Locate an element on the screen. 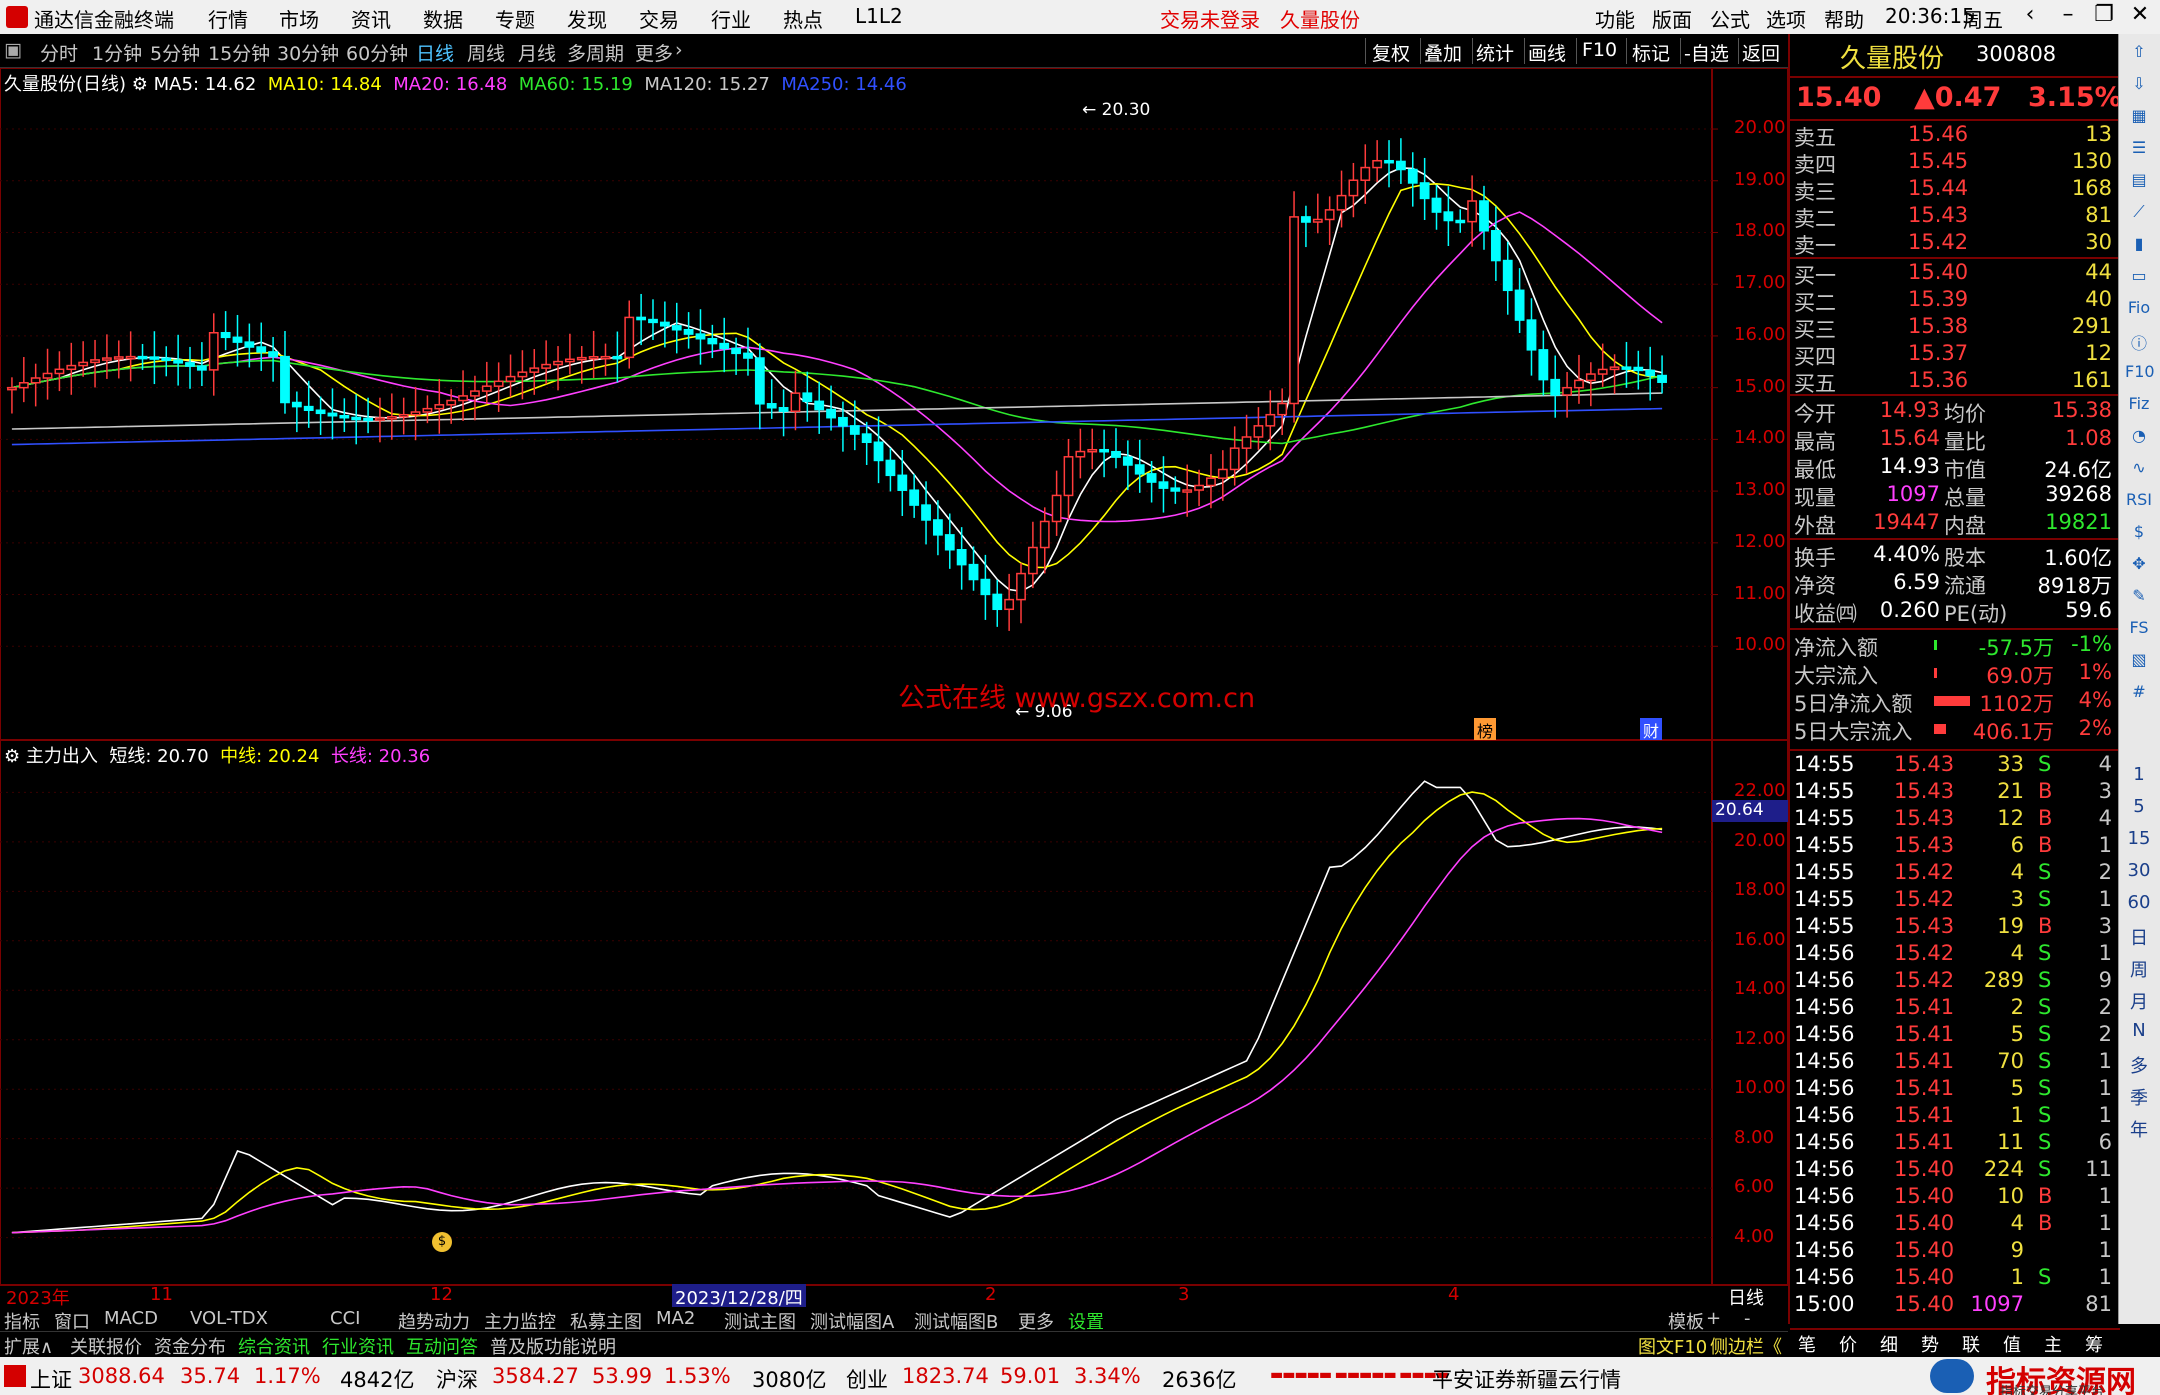 Image resolution: width=2160 pixels, height=1395 pixels. tab-2: MACD is located at coordinates (131, 1318).